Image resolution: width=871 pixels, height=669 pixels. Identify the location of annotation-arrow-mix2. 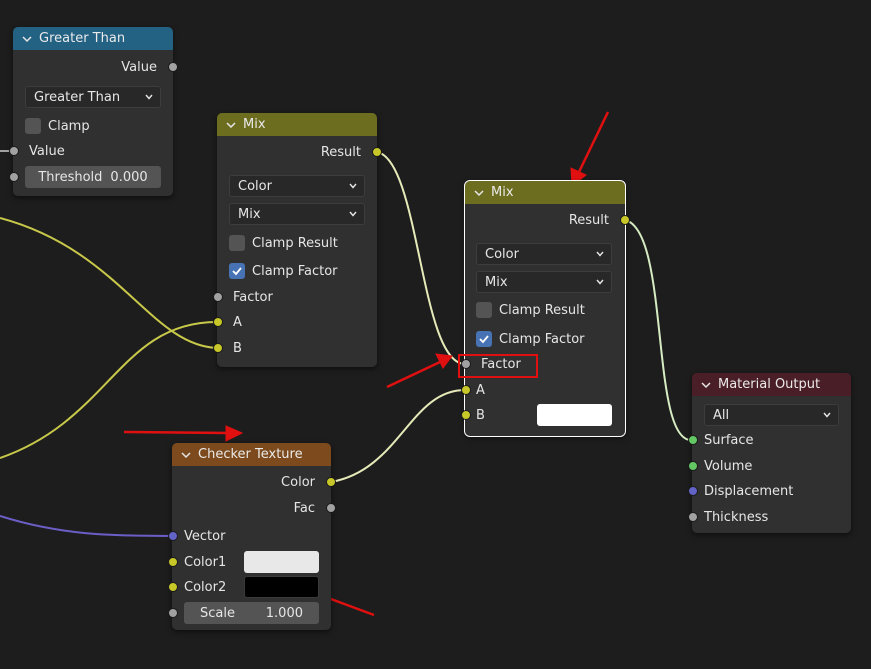
(590, 149).